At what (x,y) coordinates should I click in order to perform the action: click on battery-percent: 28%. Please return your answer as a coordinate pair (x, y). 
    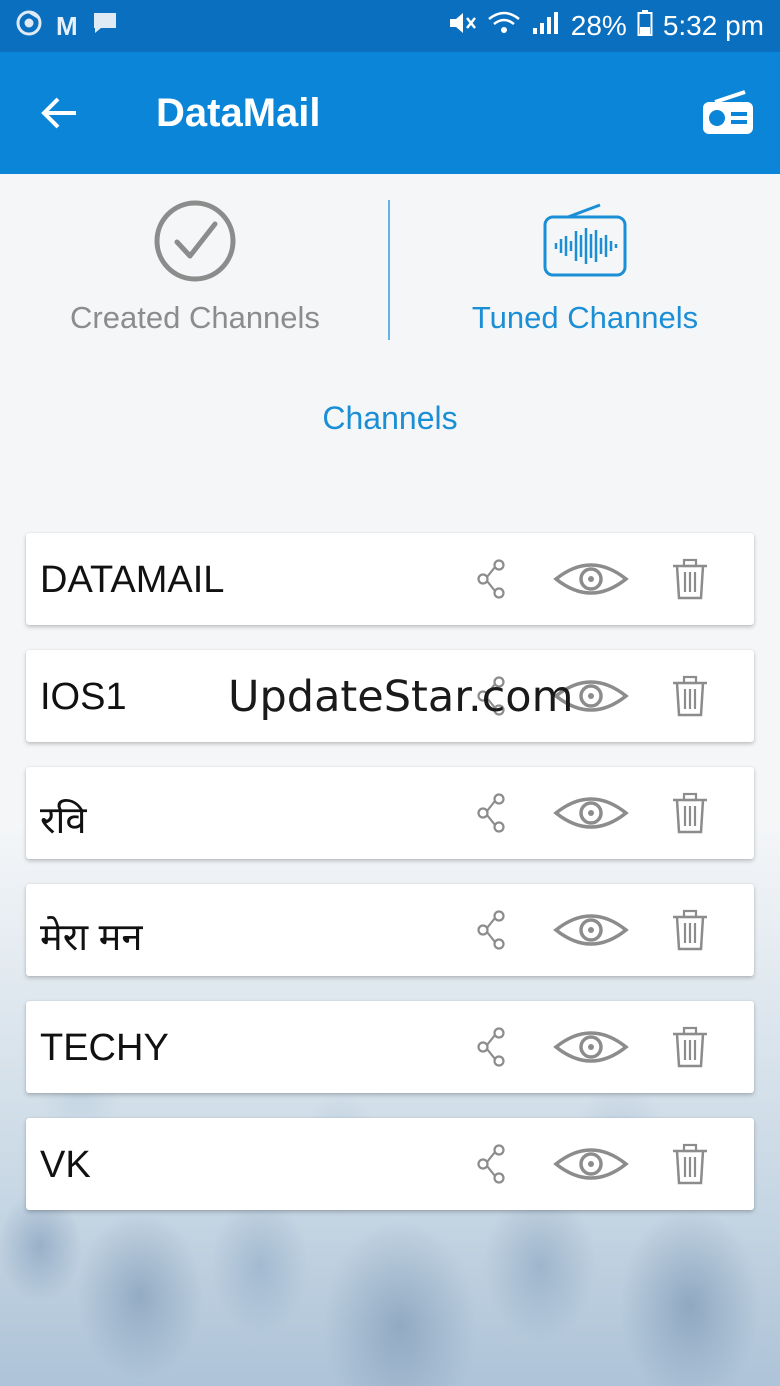
    Looking at the image, I should click on (598, 25).